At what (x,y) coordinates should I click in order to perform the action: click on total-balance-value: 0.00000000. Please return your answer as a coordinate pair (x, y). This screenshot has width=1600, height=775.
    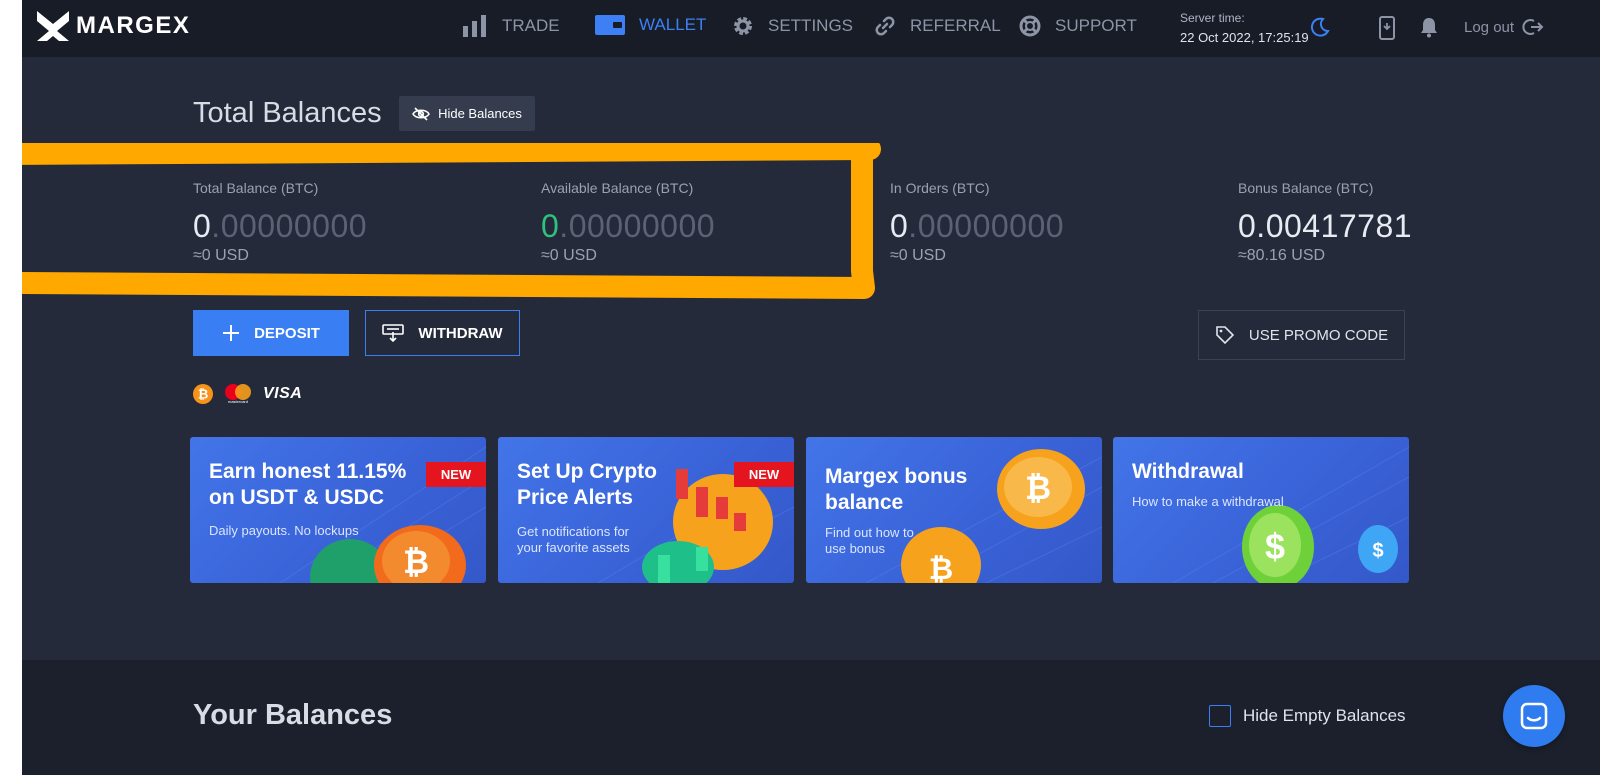
    Looking at the image, I should click on (280, 226).